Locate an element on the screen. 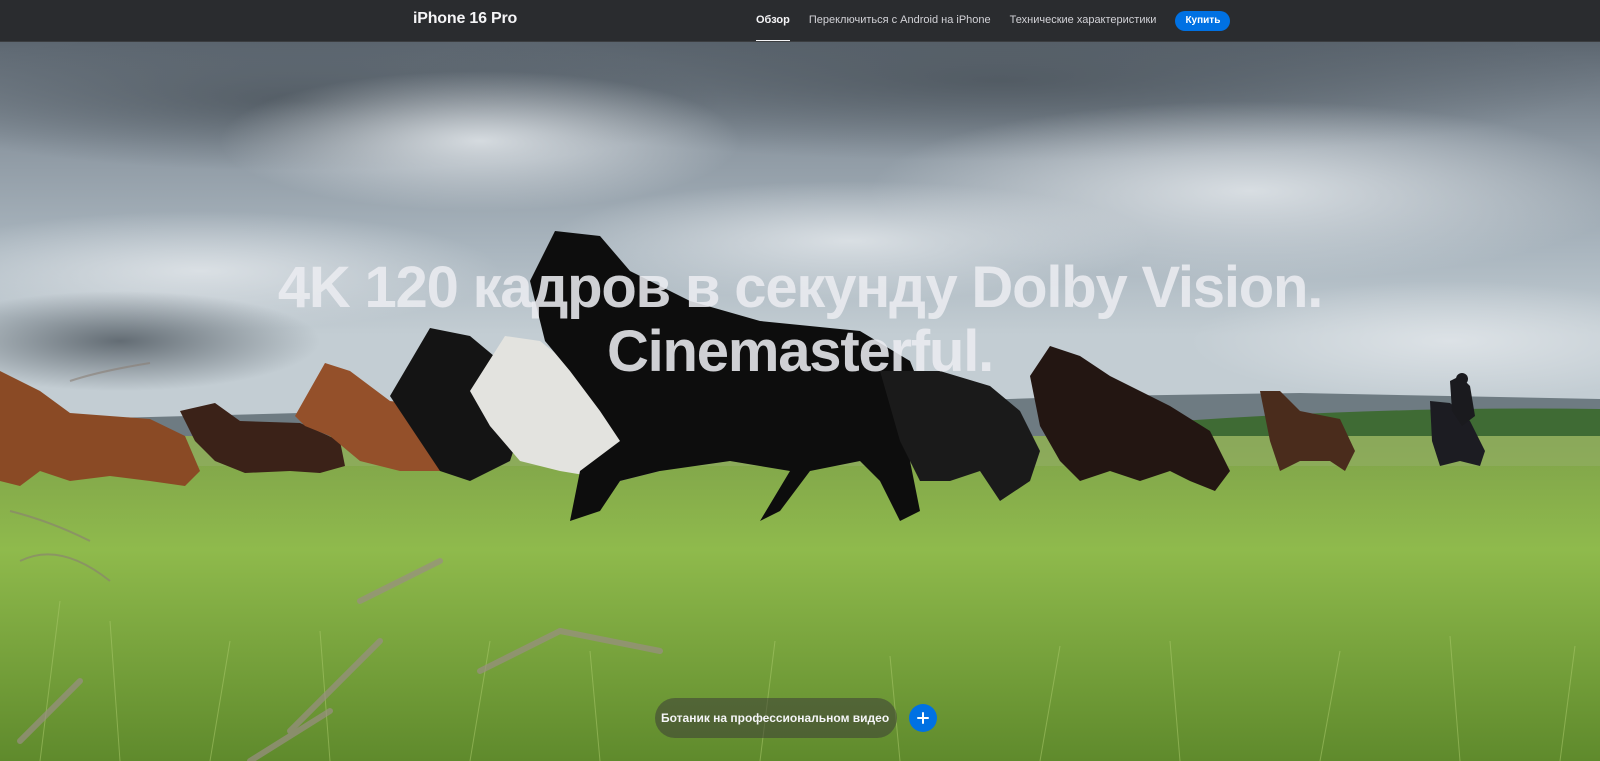 Image resolution: width=1600 pixels, height=761 pixels. product-title: iPhone 16 Pro is located at coordinates (465, 19).